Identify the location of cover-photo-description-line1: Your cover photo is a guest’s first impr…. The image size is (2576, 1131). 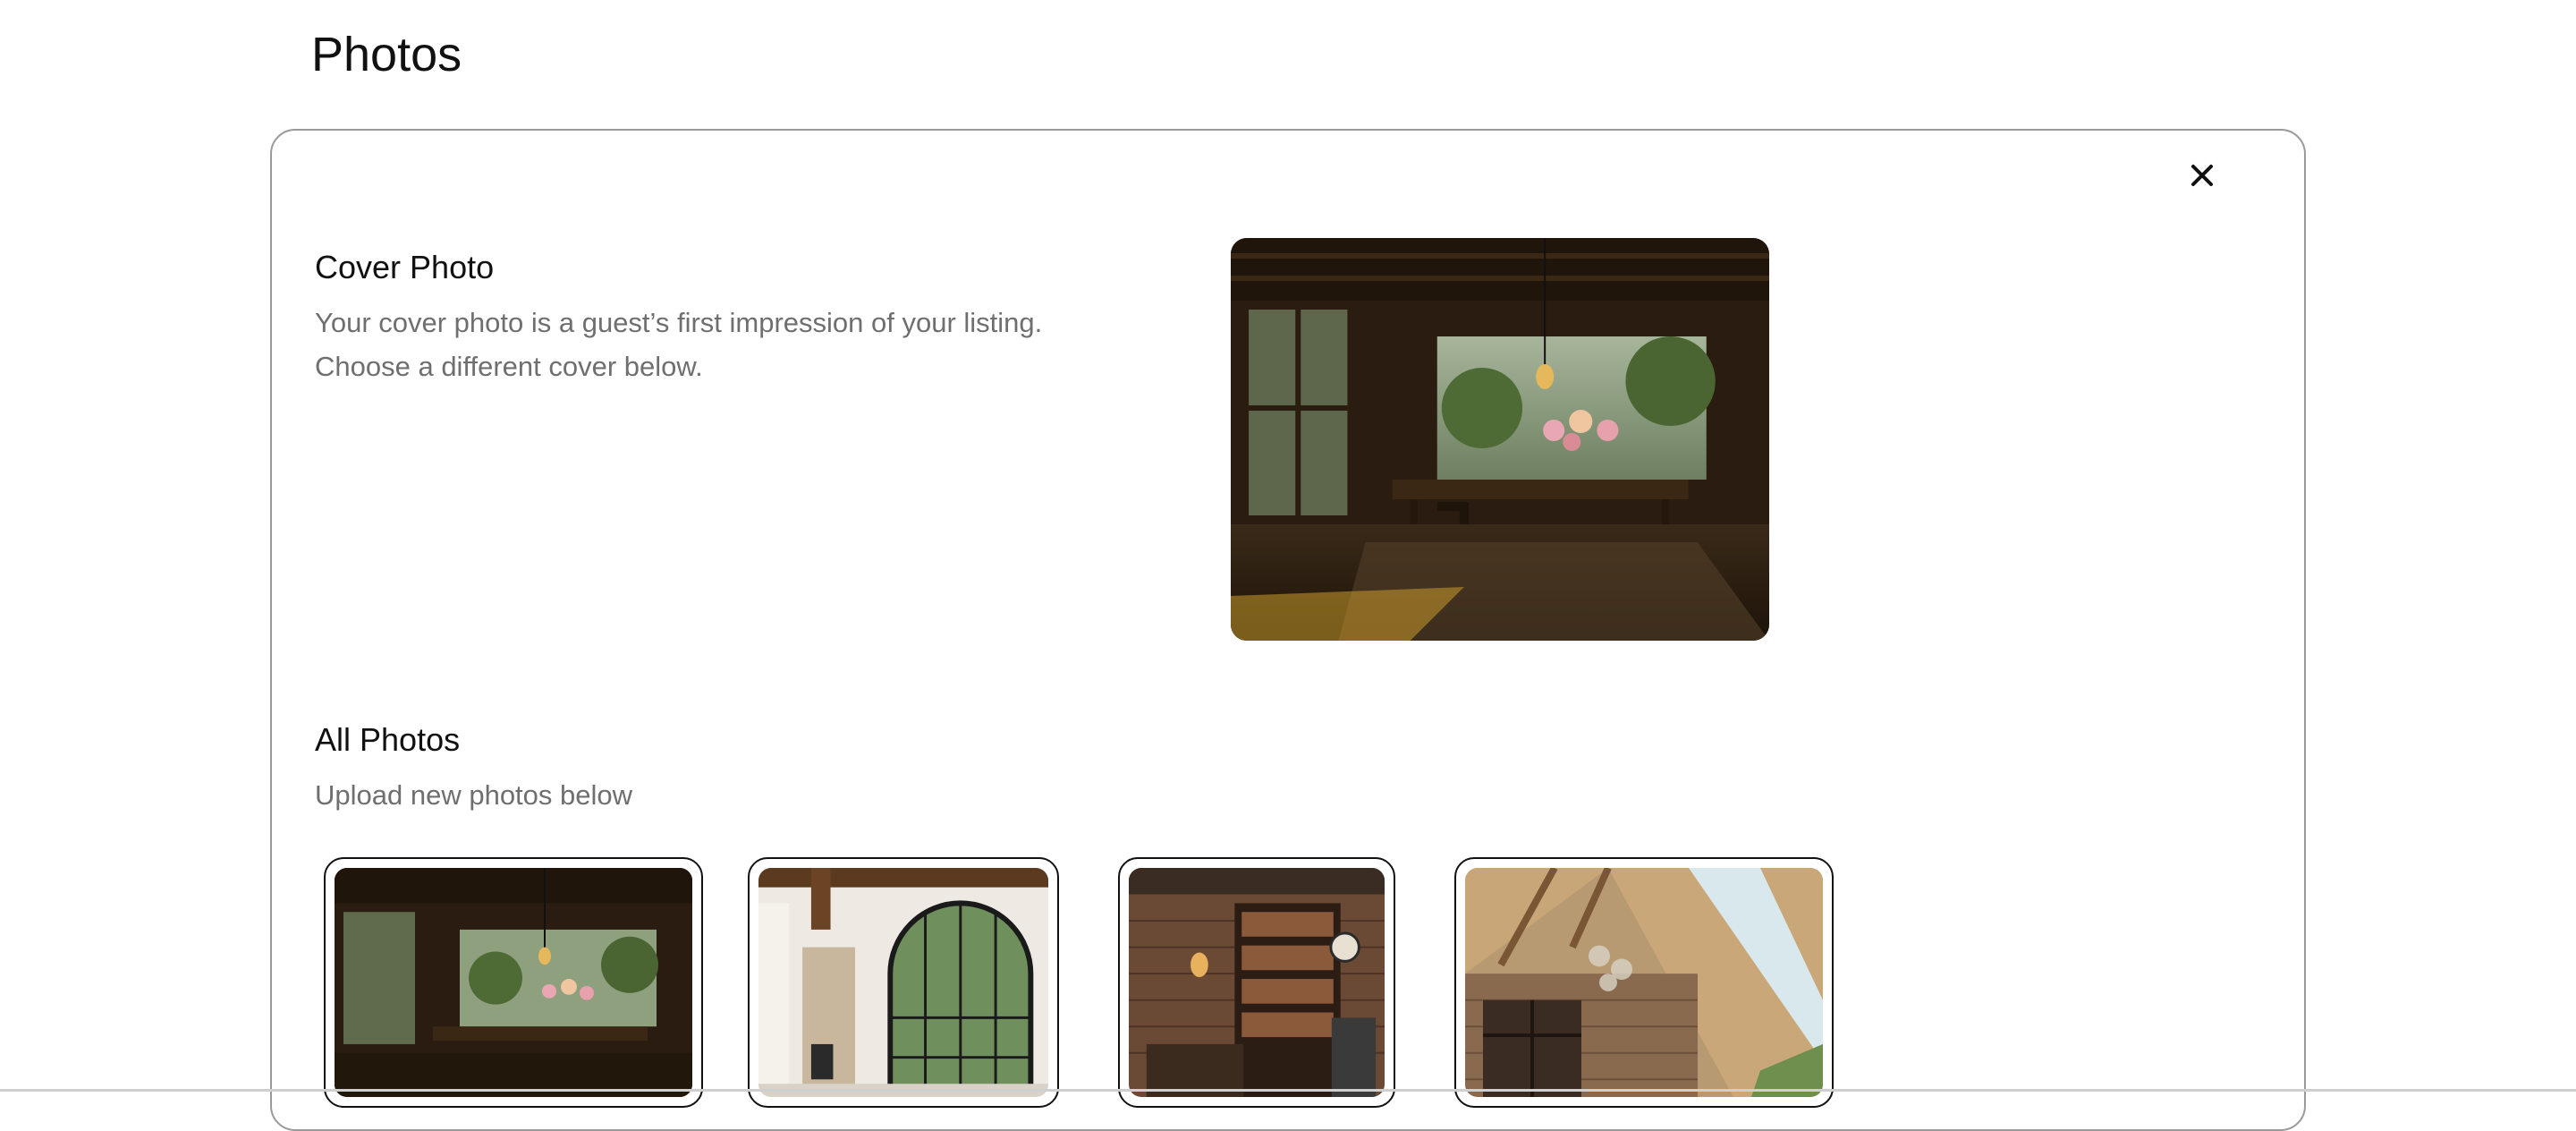
(679, 322).